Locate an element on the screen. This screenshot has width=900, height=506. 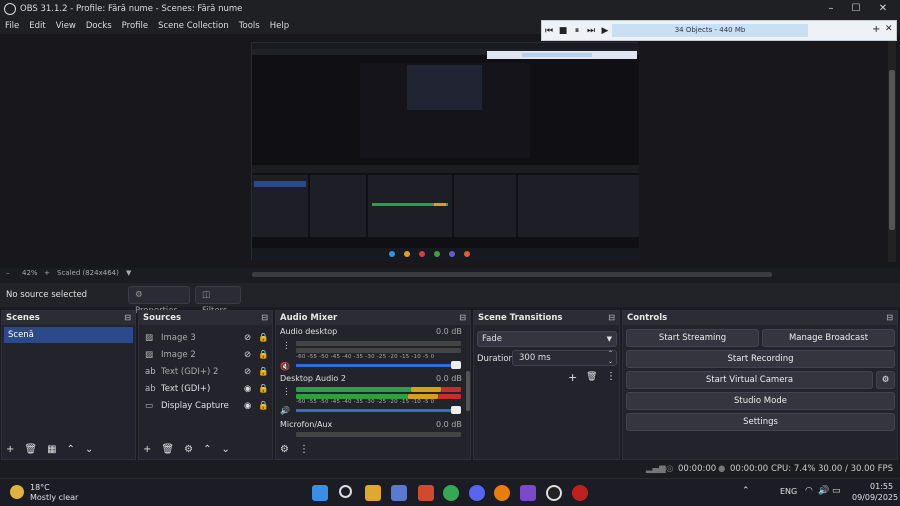
menu-tools: Tools is located at coordinates (249, 26).